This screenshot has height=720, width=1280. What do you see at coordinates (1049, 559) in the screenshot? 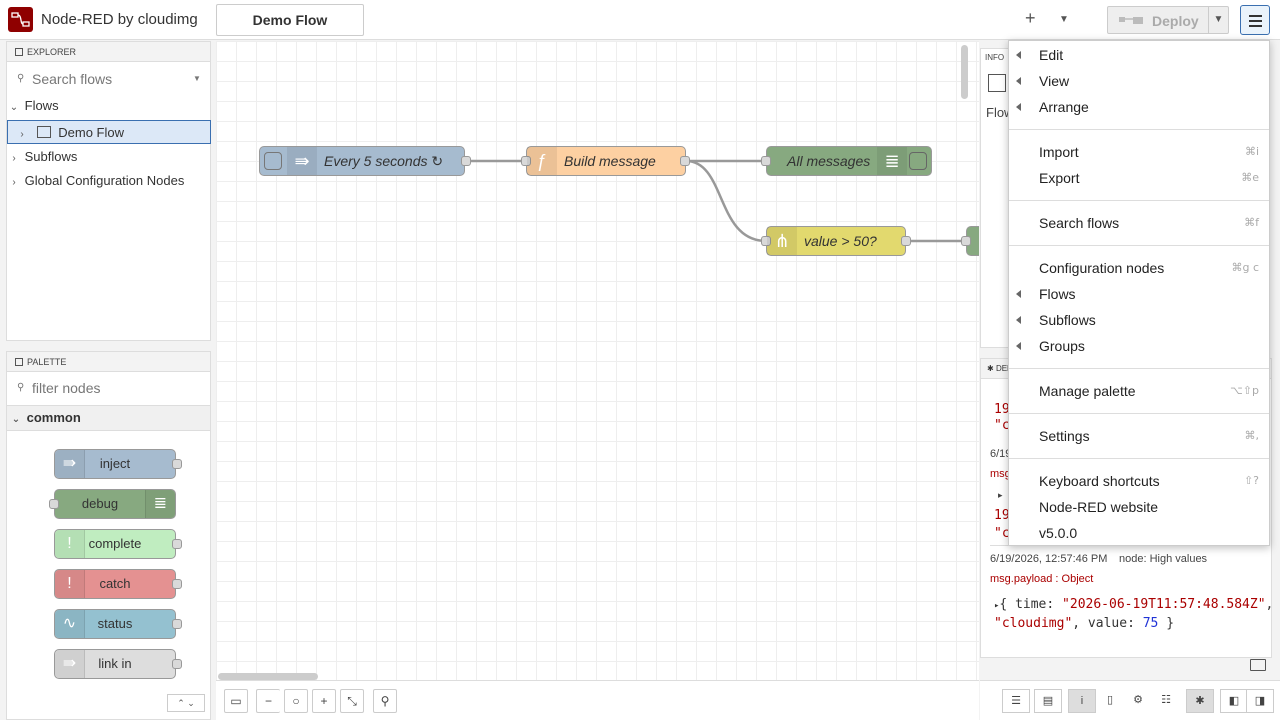
I see `debug-timestamp: 6/19/2026, 12:57:46 PM` at bounding box center [1049, 559].